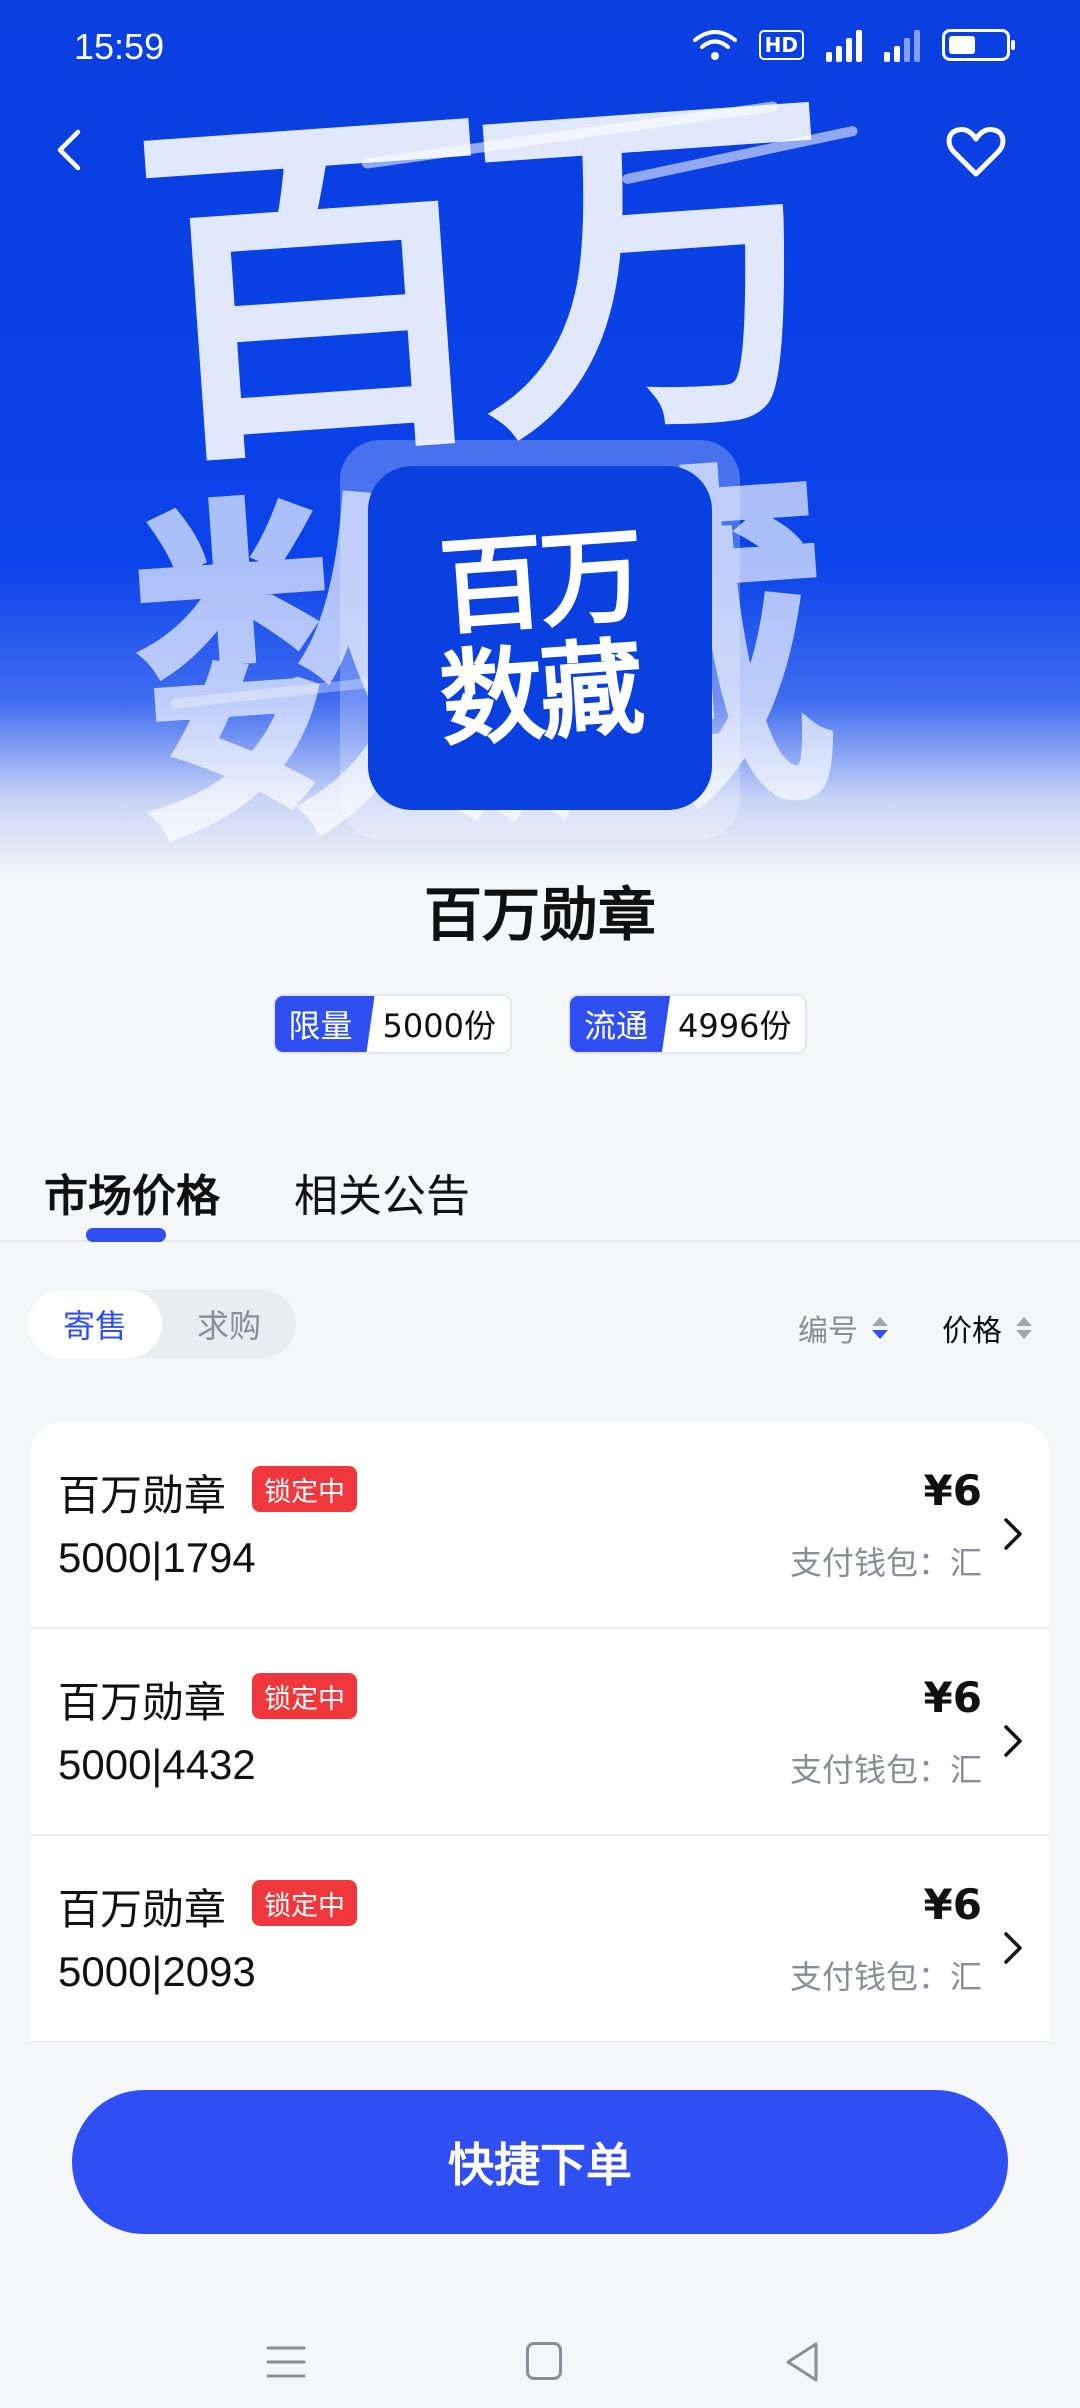 The width and height of the screenshot is (1080, 2408). What do you see at coordinates (72, 150) in the screenshot?
I see `back-icon` at bounding box center [72, 150].